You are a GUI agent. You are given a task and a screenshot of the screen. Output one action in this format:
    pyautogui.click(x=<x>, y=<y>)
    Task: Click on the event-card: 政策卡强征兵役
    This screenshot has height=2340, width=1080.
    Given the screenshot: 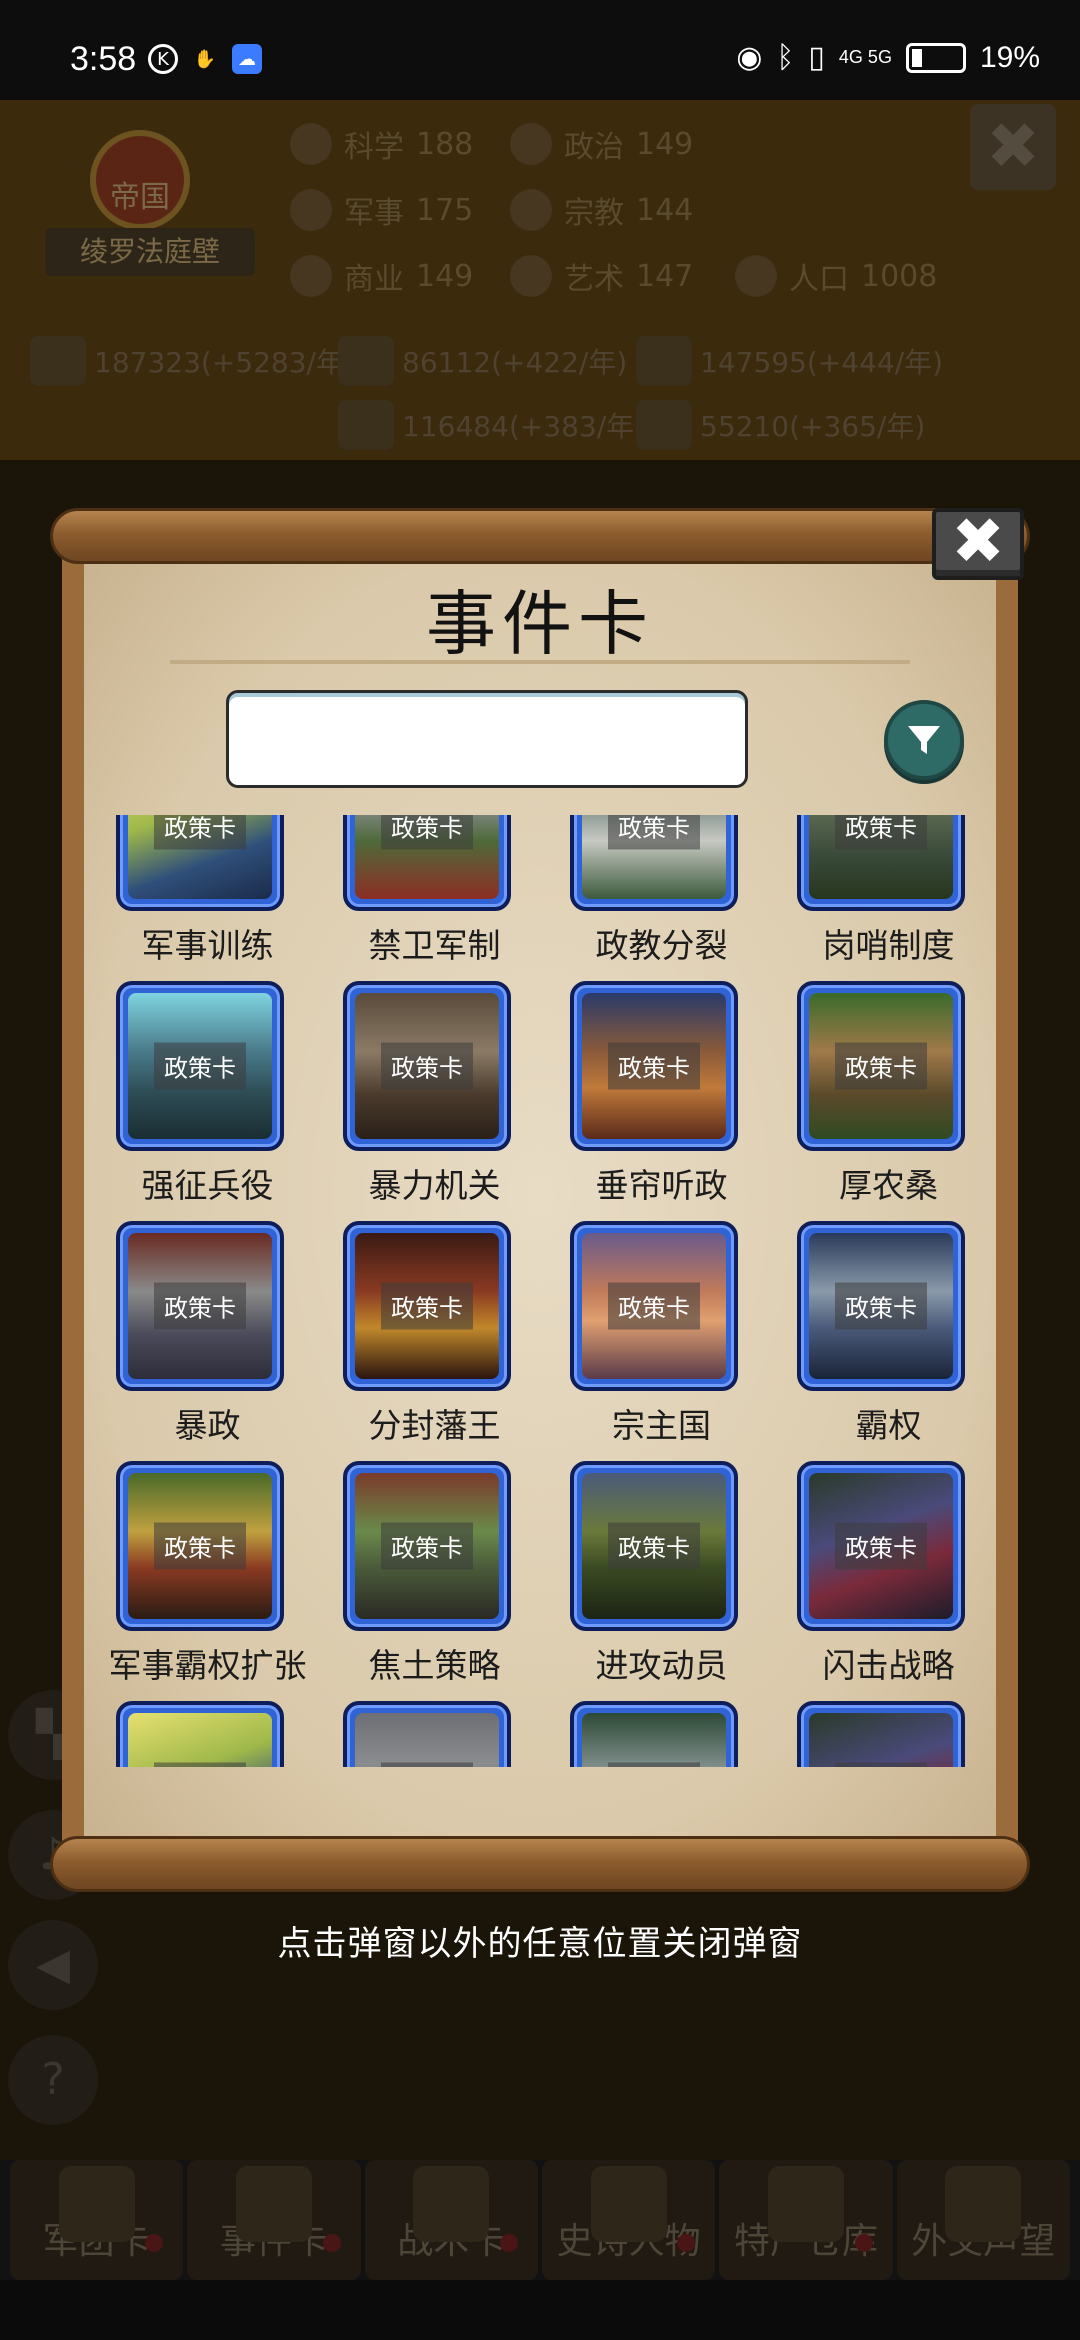 What is the action you would take?
    pyautogui.click(x=207, y=1097)
    